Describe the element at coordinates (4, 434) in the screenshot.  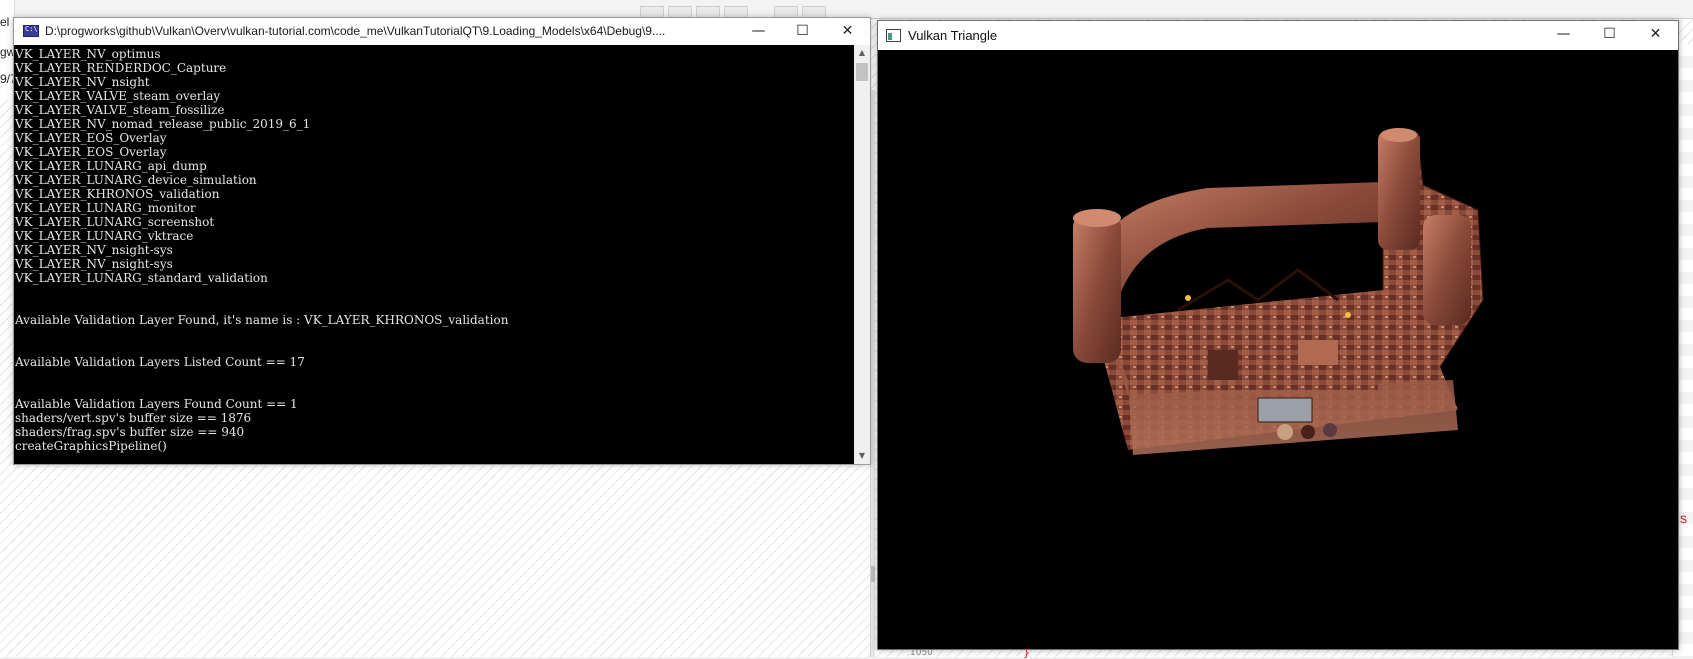
I see `console-cursor` at that location.